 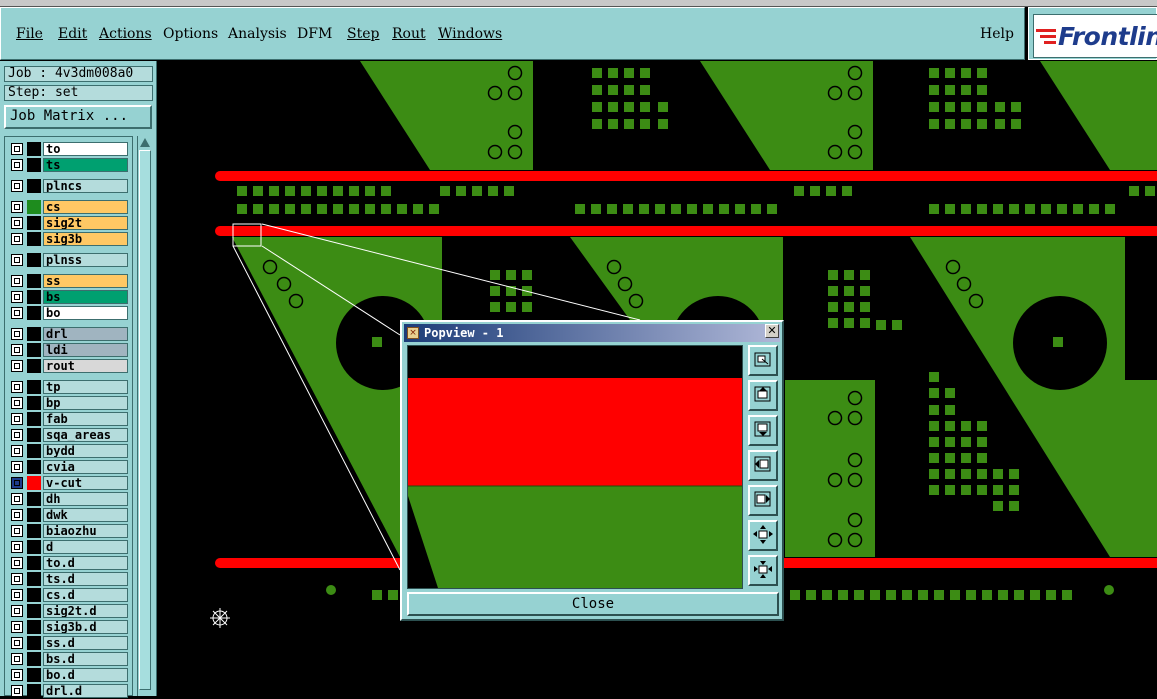 What do you see at coordinates (763, 570) in the screenshot?
I see `zoom-out-icon` at bounding box center [763, 570].